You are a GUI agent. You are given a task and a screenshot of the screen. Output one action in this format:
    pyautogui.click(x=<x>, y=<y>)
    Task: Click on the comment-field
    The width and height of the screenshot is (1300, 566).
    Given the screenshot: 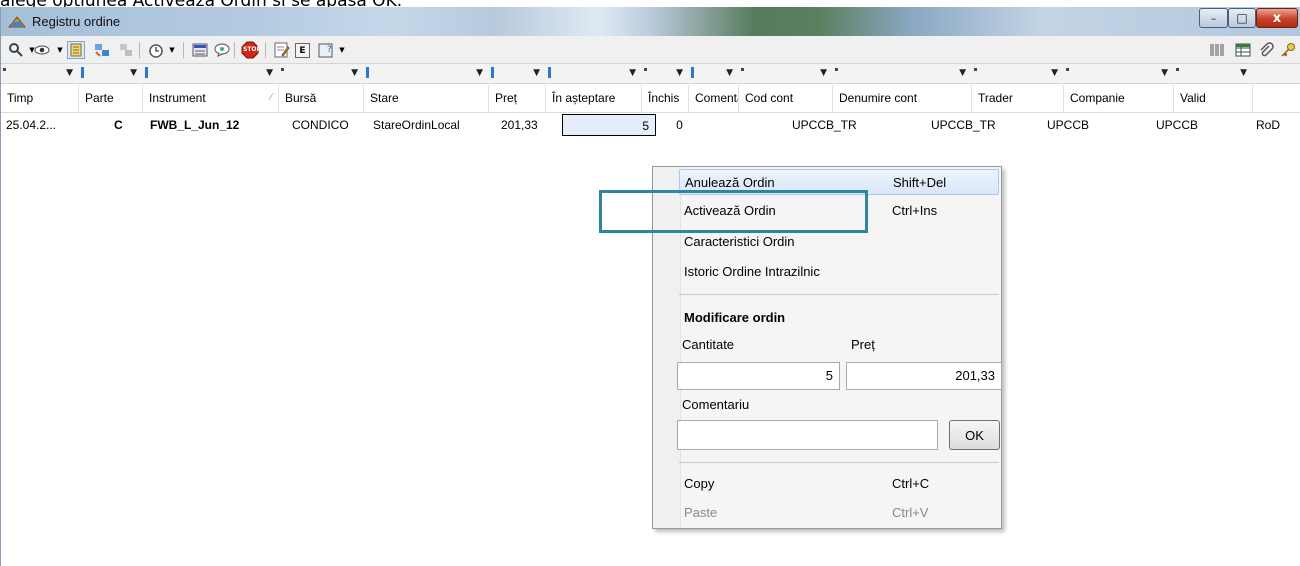 What is the action you would take?
    pyautogui.click(x=807, y=435)
    